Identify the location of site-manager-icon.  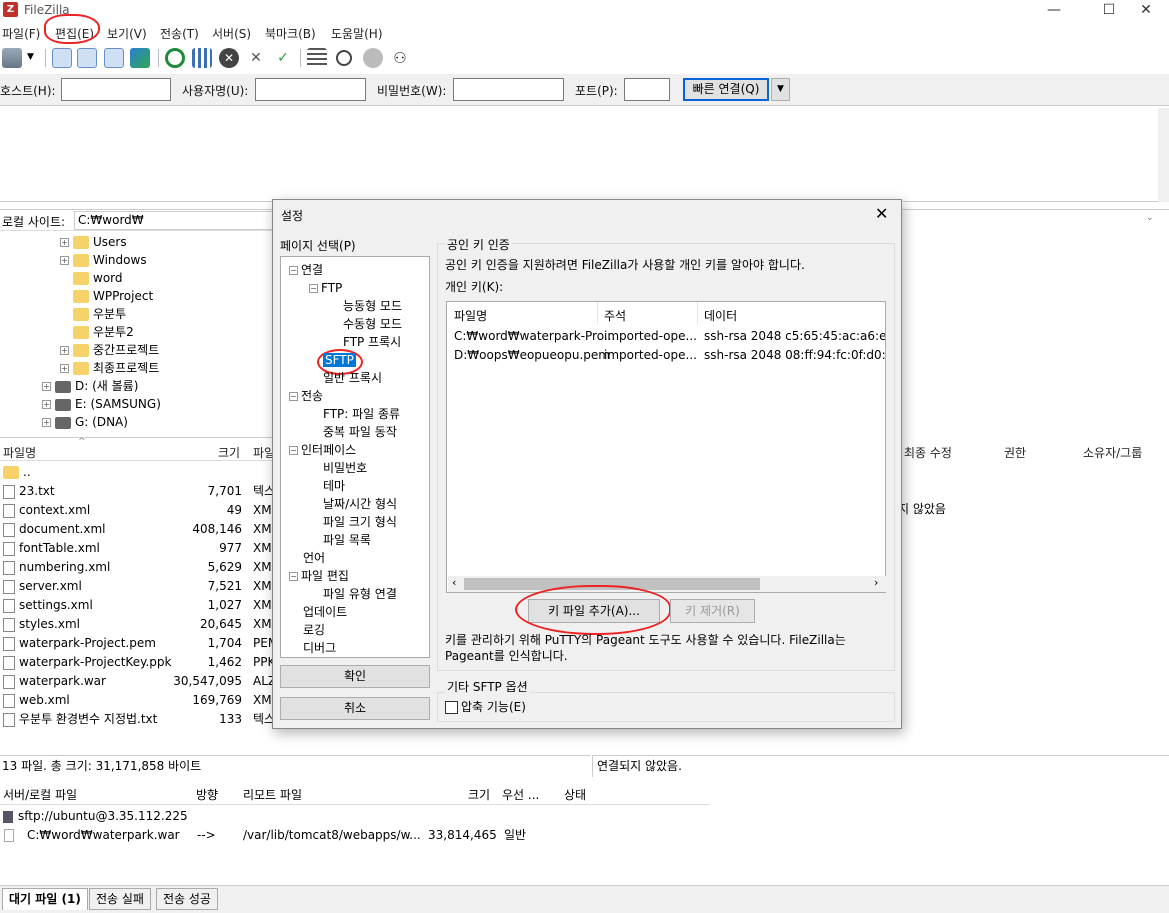
(12, 58).